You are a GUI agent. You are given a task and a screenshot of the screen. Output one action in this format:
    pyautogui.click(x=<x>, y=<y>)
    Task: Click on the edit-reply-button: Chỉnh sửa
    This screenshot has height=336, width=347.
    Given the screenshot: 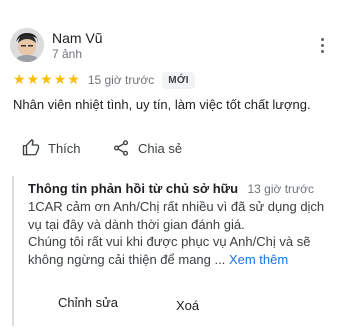 What is the action you would take?
    pyautogui.click(x=88, y=302)
    